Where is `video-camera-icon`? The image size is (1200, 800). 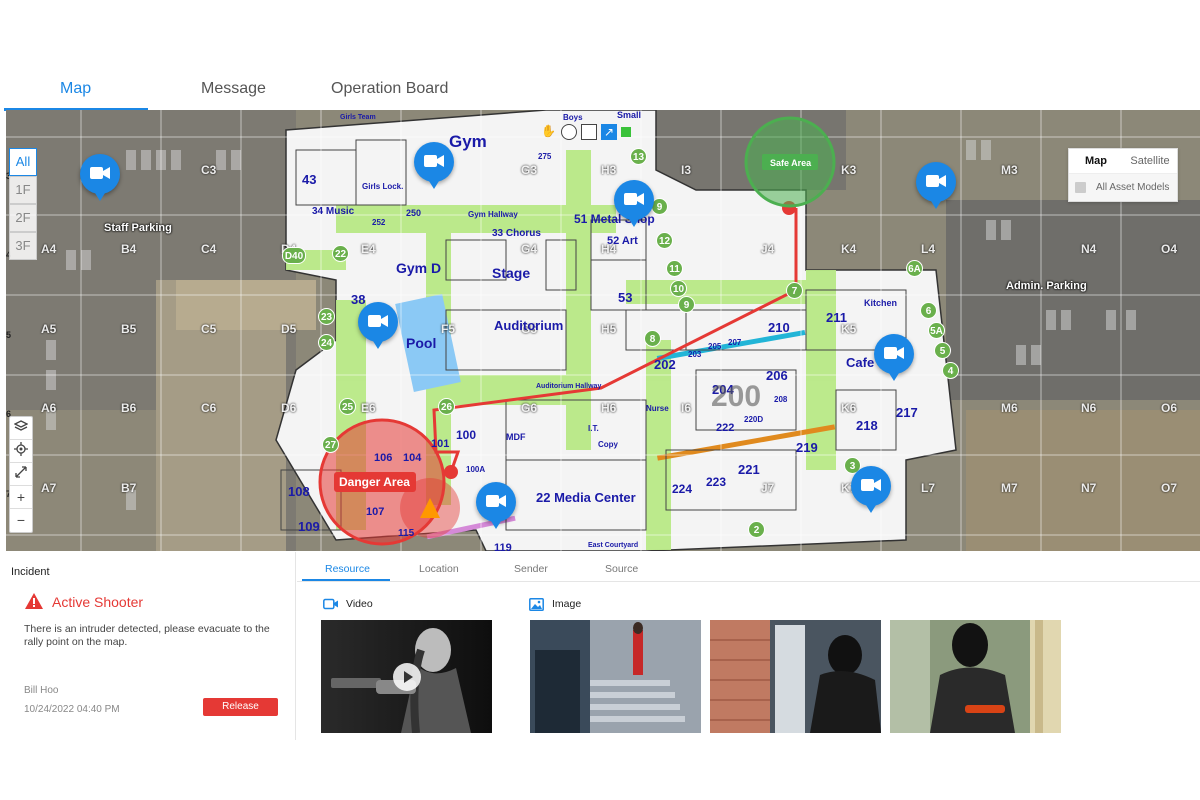 video-camera-icon is located at coordinates (100, 173).